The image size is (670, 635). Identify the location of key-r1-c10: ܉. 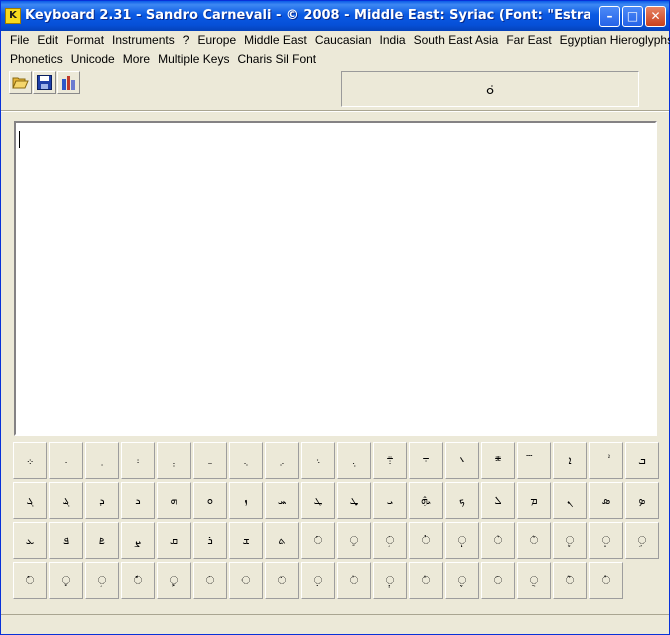
(354, 460).